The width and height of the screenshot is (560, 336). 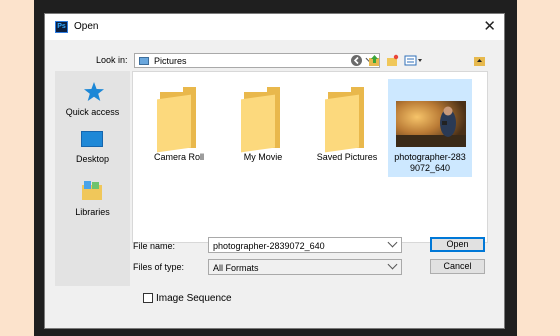 I want to click on libraries-place: Libraries, so click(x=92, y=203).